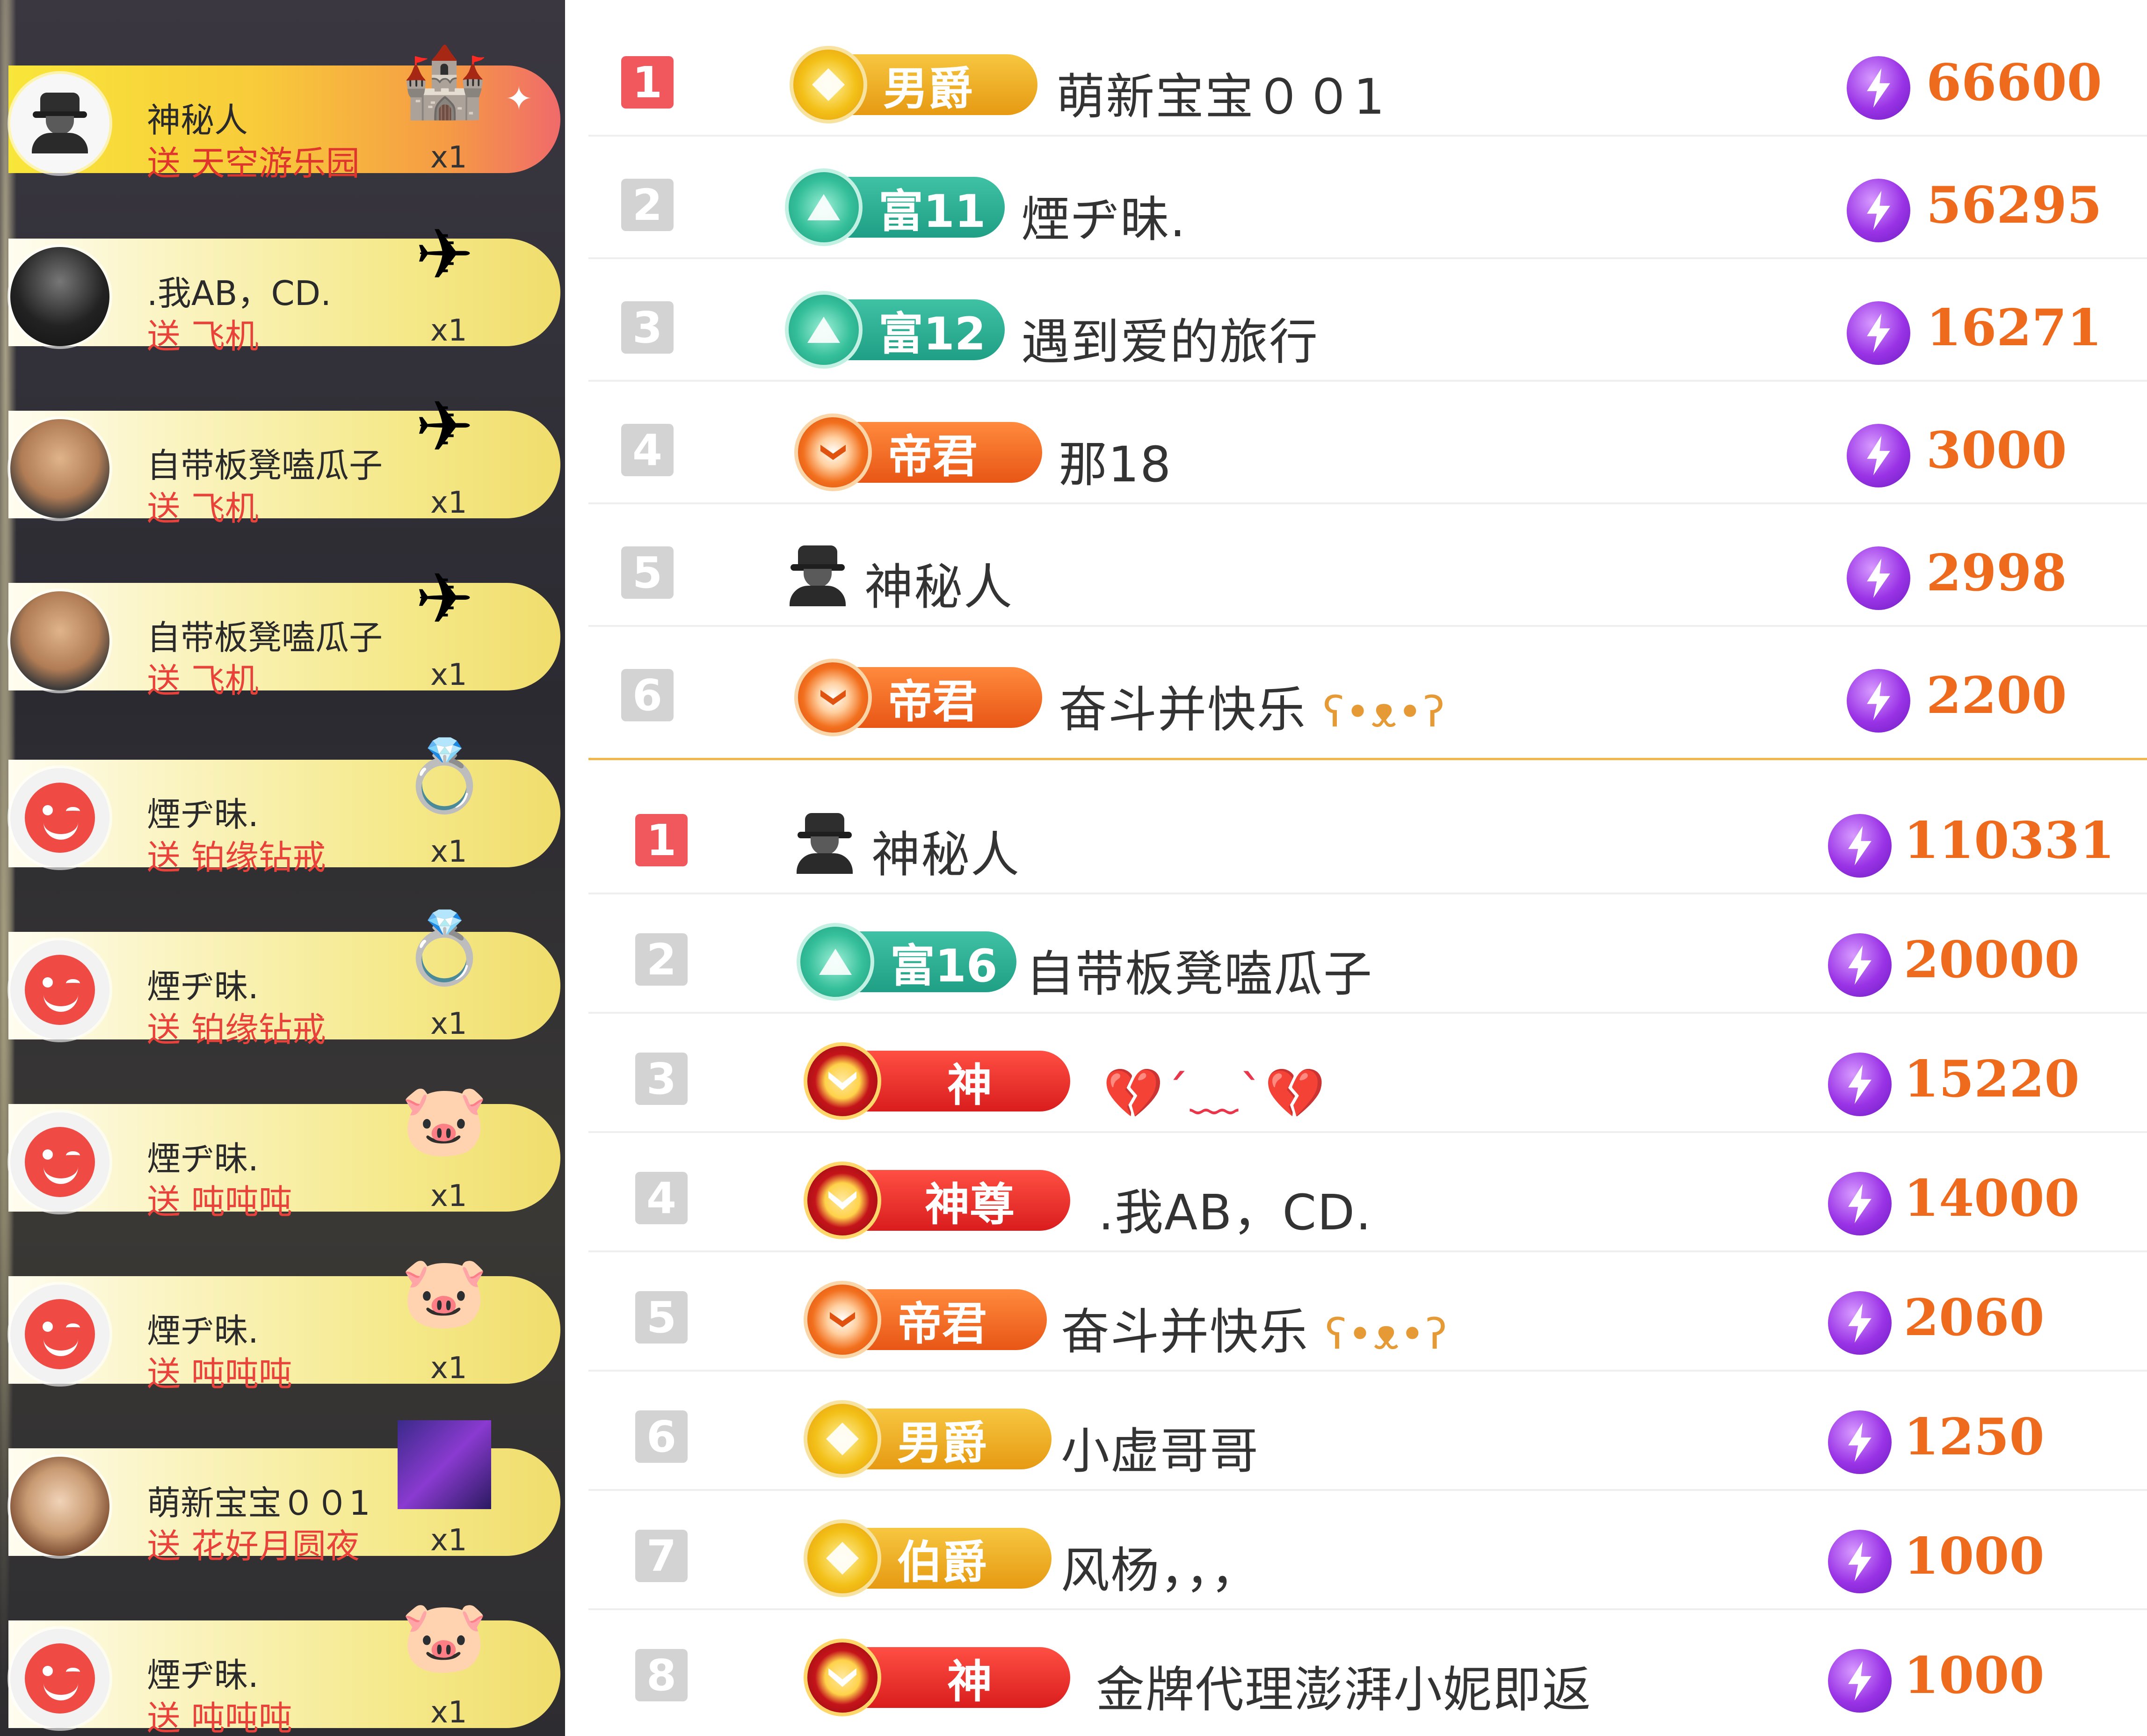  Describe the element at coordinates (895, 330) in the screenshot. I see `rich-badge: 富12` at that location.